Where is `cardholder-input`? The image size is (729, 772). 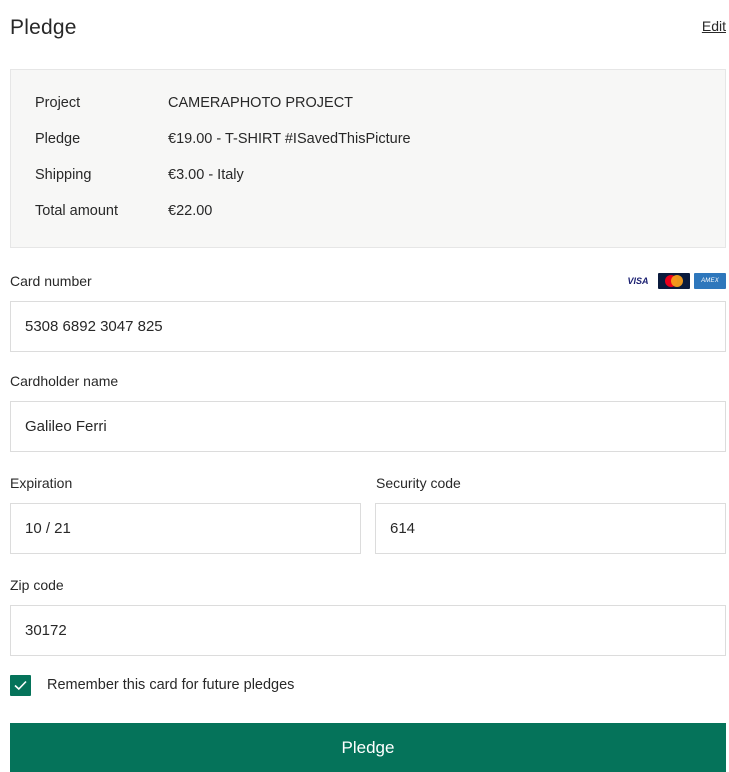 cardholder-input is located at coordinates (368, 426).